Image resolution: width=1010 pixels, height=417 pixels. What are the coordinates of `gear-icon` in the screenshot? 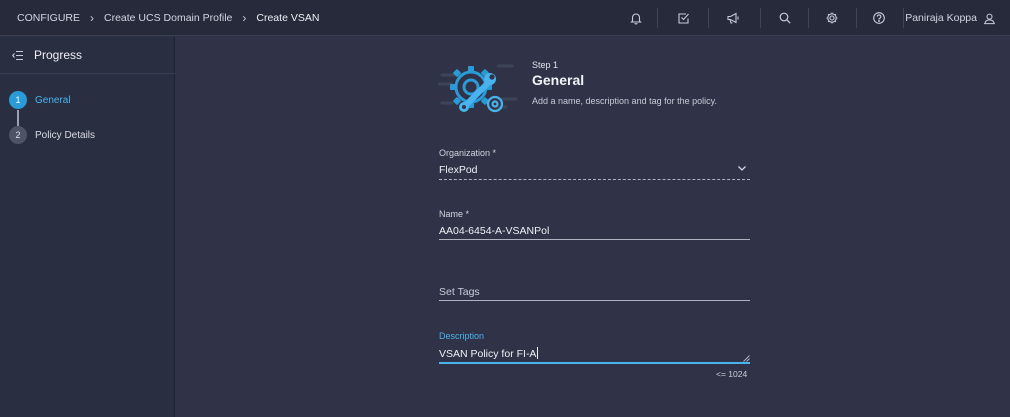 It's located at (832, 18).